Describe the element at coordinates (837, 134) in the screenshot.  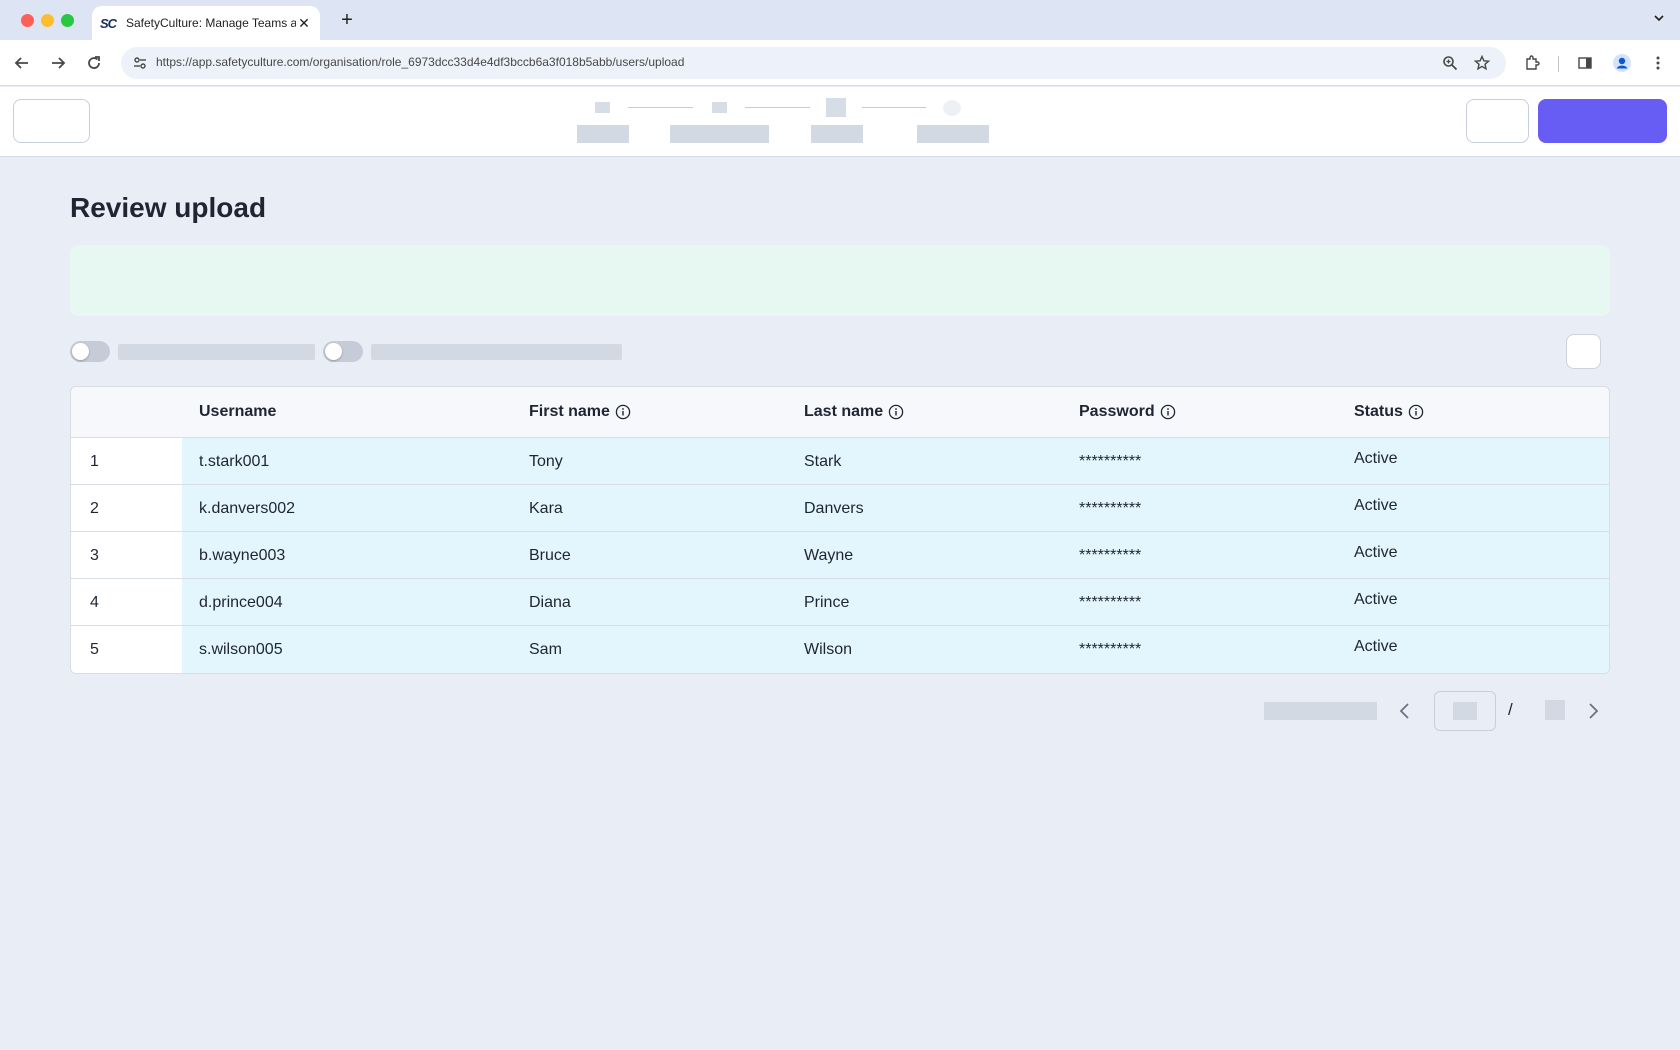
I see `step-3-label` at that location.